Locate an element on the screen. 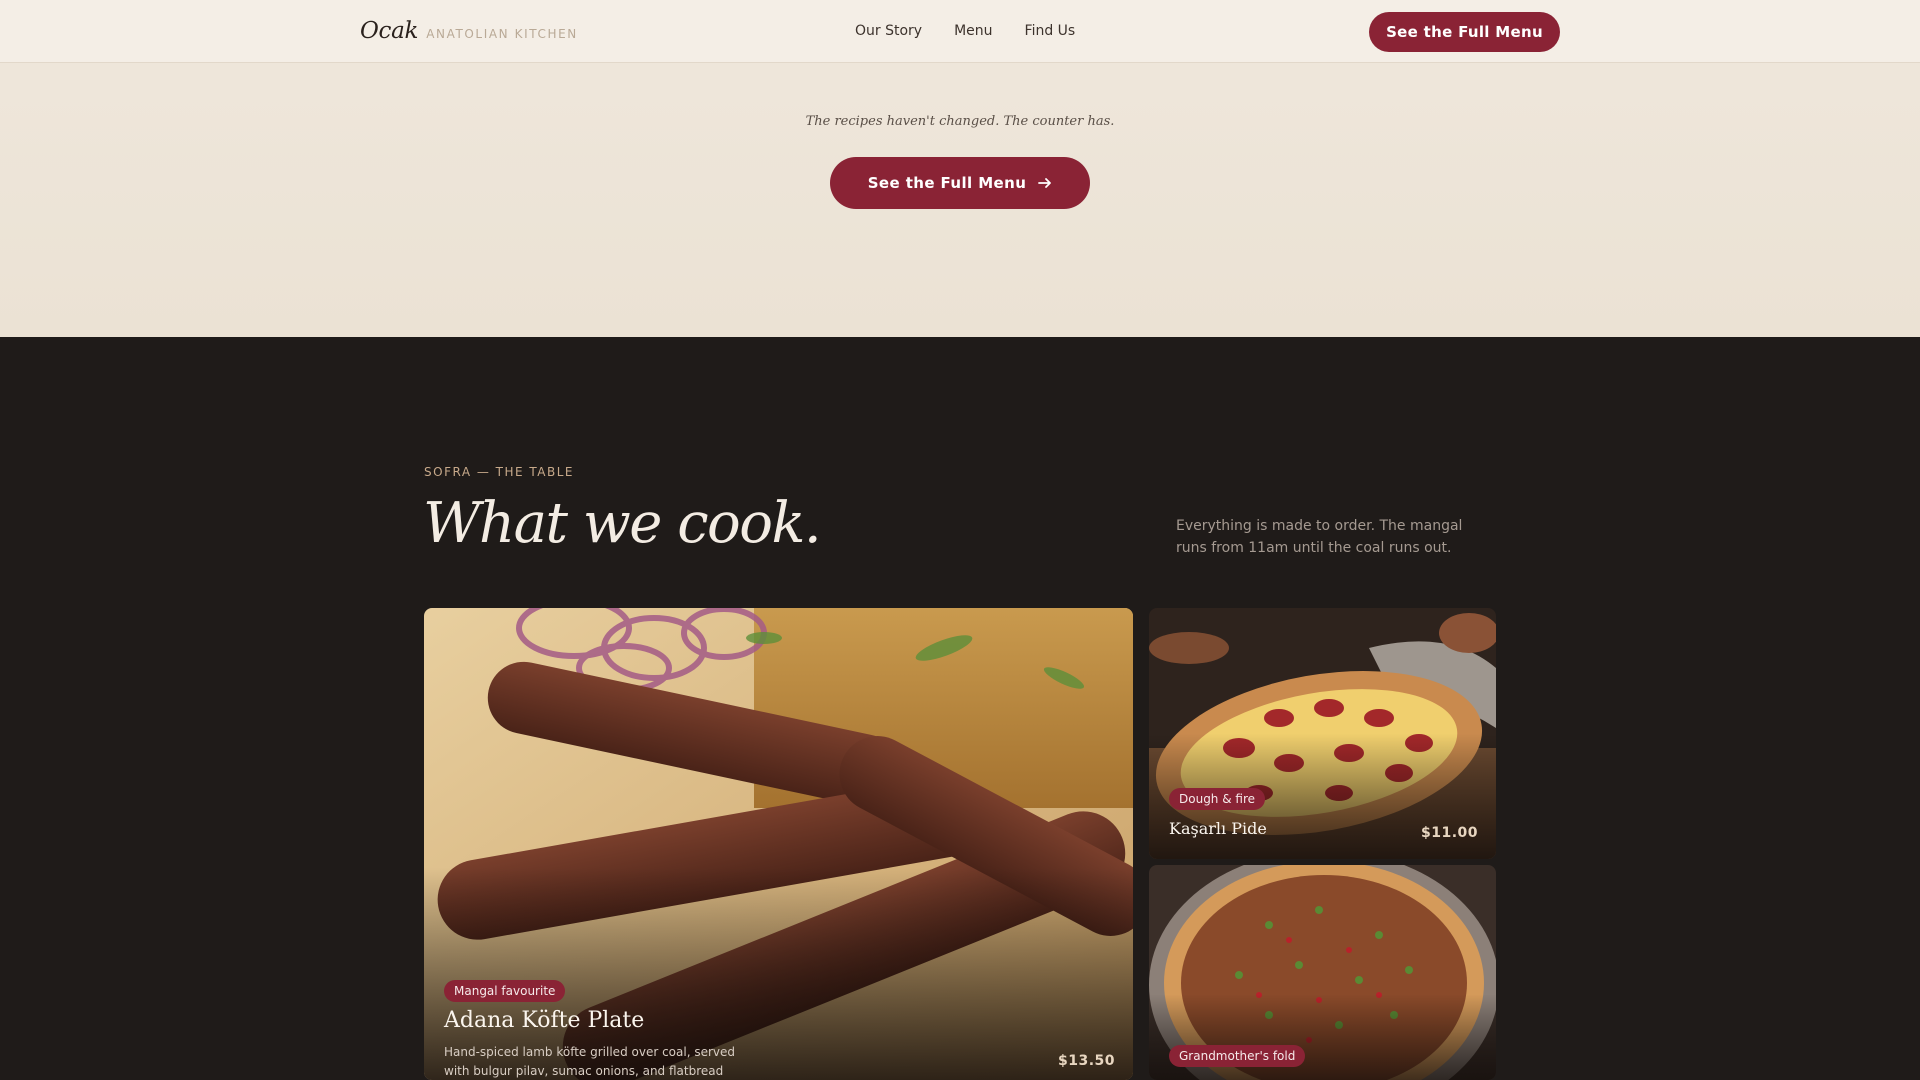 The height and width of the screenshot is (1080, 1920). menu-card-grandmothers-fold: Grandmother's fold is located at coordinates (1322, 972).